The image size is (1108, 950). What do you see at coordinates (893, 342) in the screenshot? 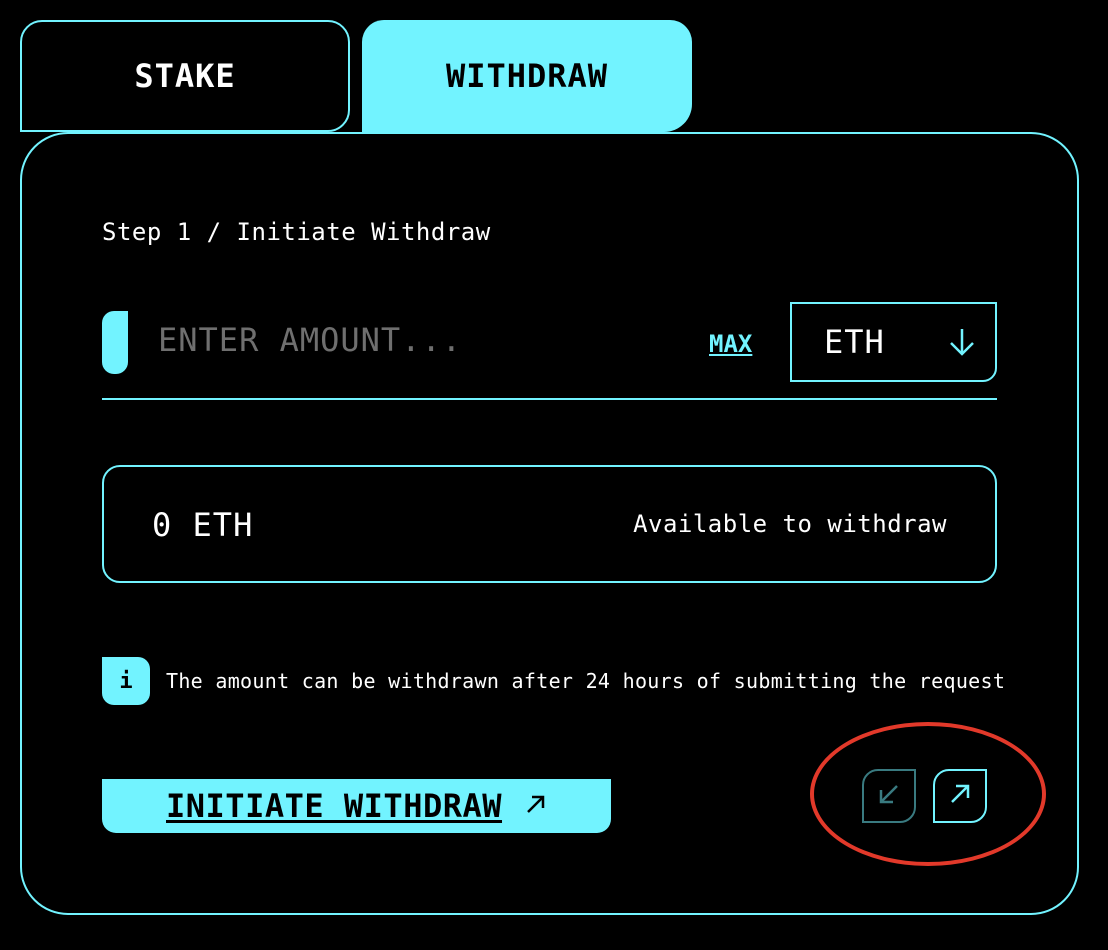
I see `token-select: ETH` at bounding box center [893, 342].